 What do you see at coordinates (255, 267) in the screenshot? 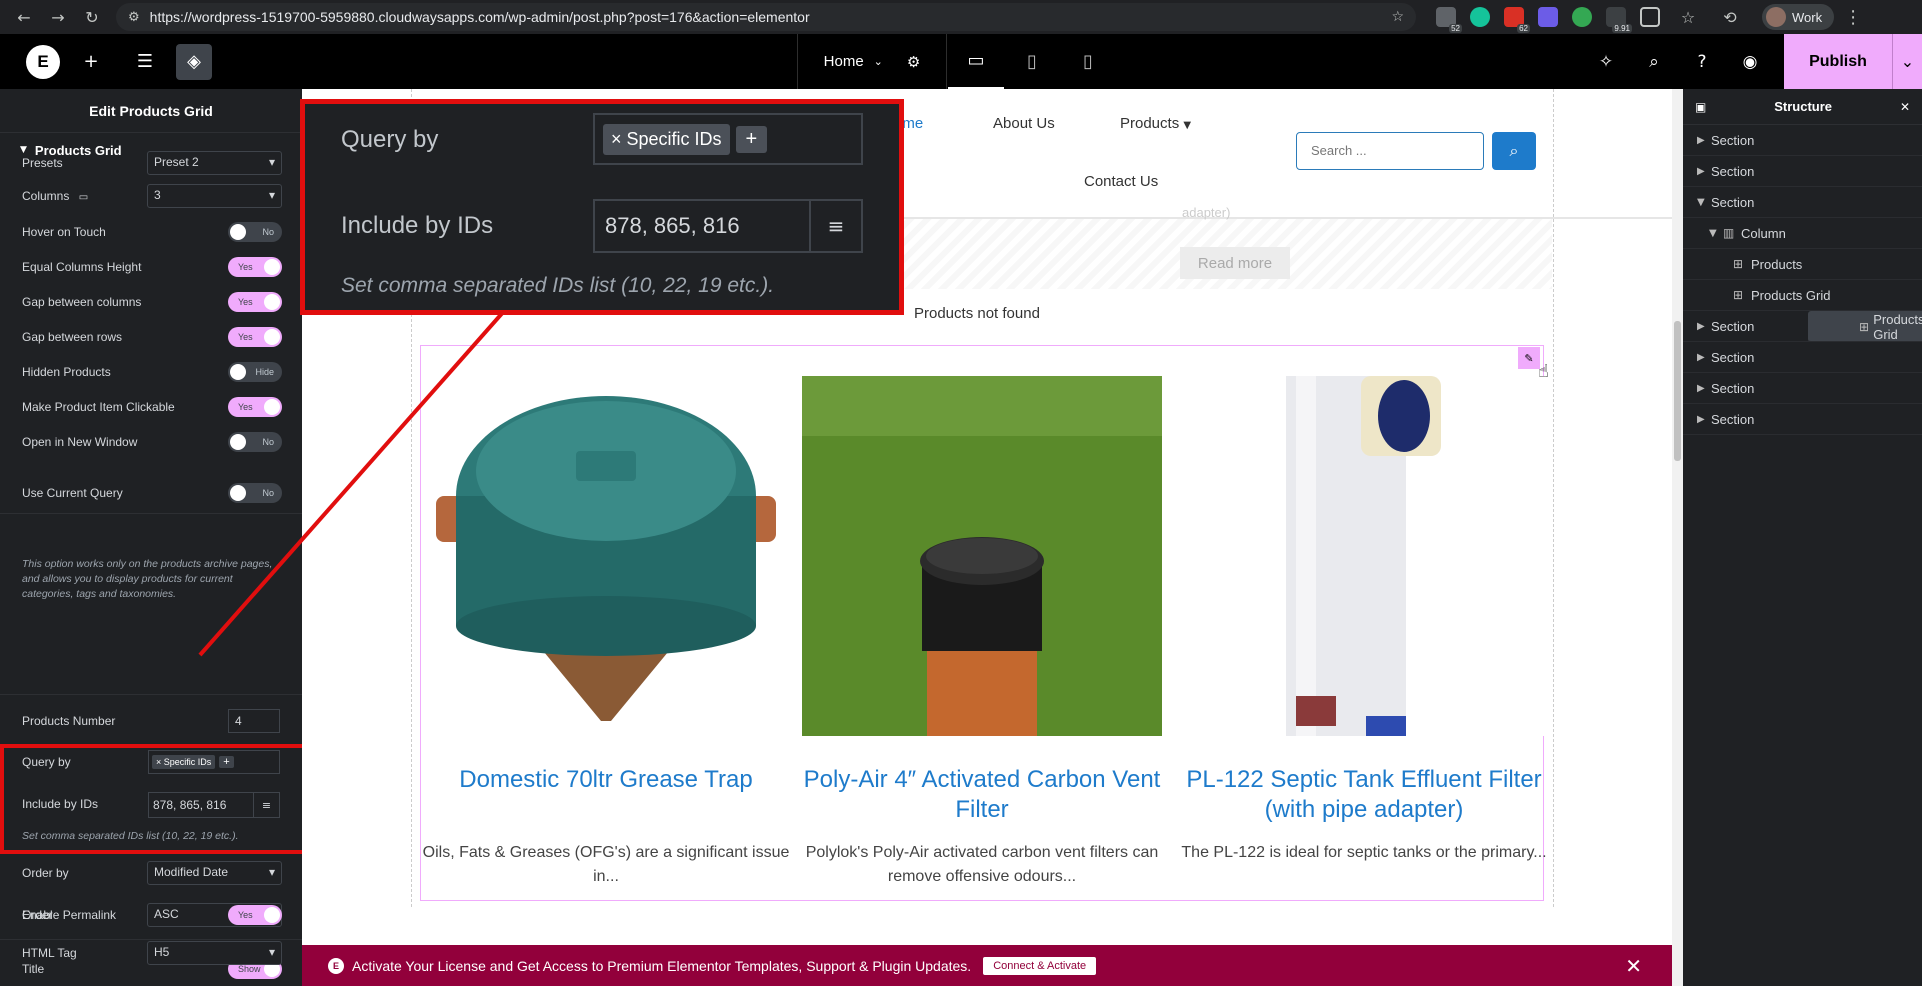
I see `equal-height-toggle: Yes` at bounding box center [255, 267].